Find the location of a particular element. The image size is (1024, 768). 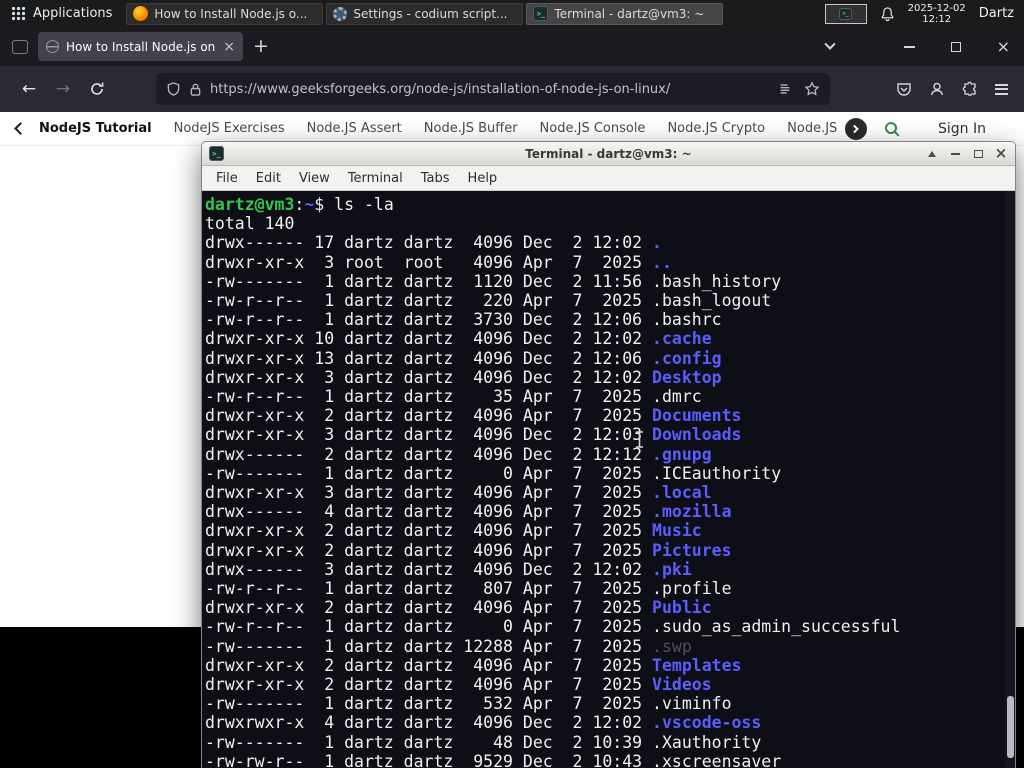

taskbar-item-label: Terminal - dartz@vm3: ~ is located at coordinates (629, 13).